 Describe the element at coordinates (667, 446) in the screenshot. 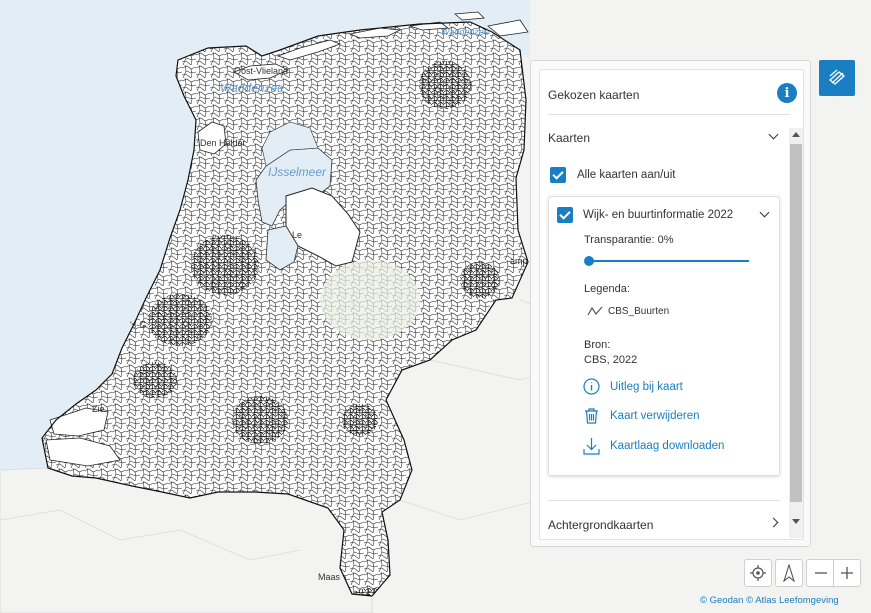

I see `download-layer-link: Kaartlaag downloaden` at that location.